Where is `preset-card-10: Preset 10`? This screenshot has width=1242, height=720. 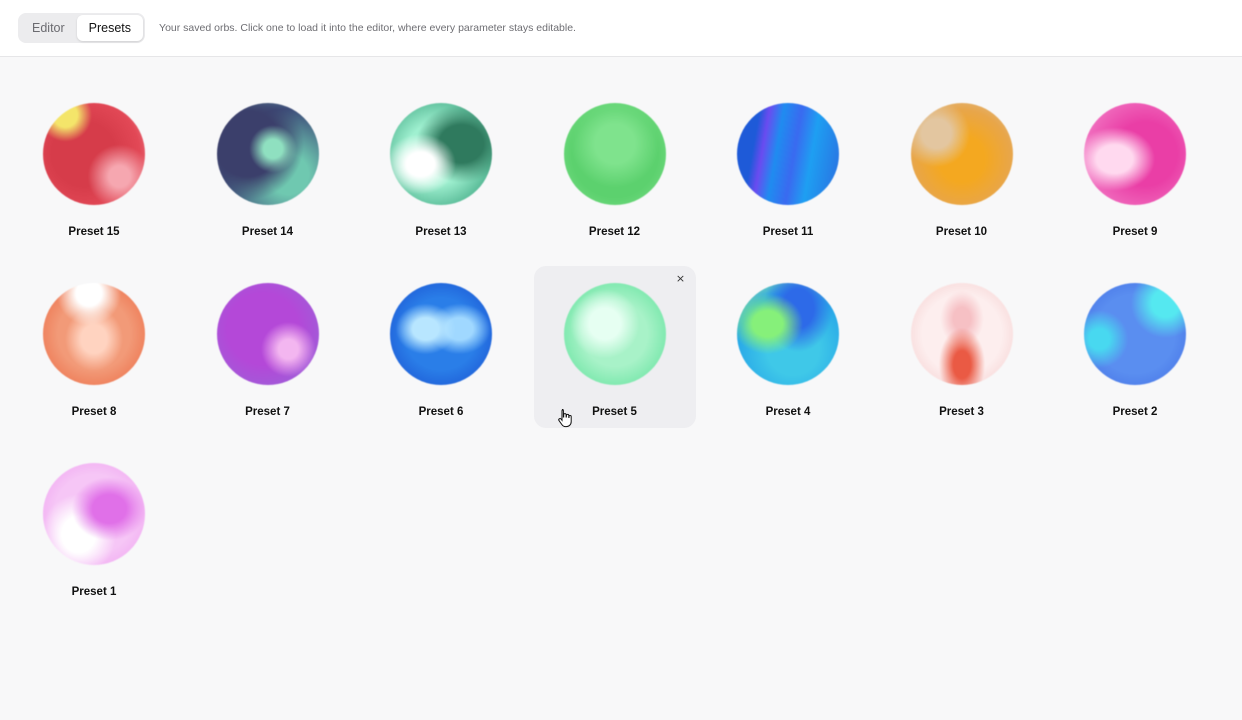 preset-card-10: Preset 10 is located at coordinates (962, 167).